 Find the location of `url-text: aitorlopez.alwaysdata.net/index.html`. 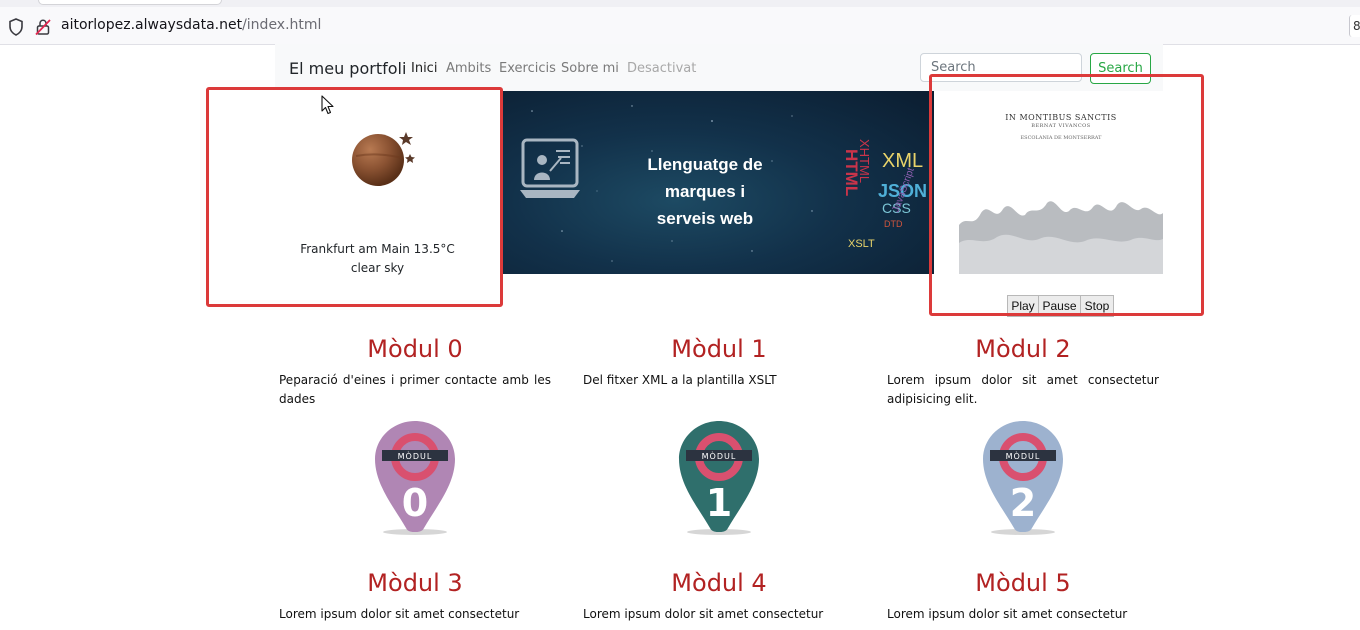

url-text: aitorlopez.alwaysdata.net/index.html is located at coordinates (191, 25).